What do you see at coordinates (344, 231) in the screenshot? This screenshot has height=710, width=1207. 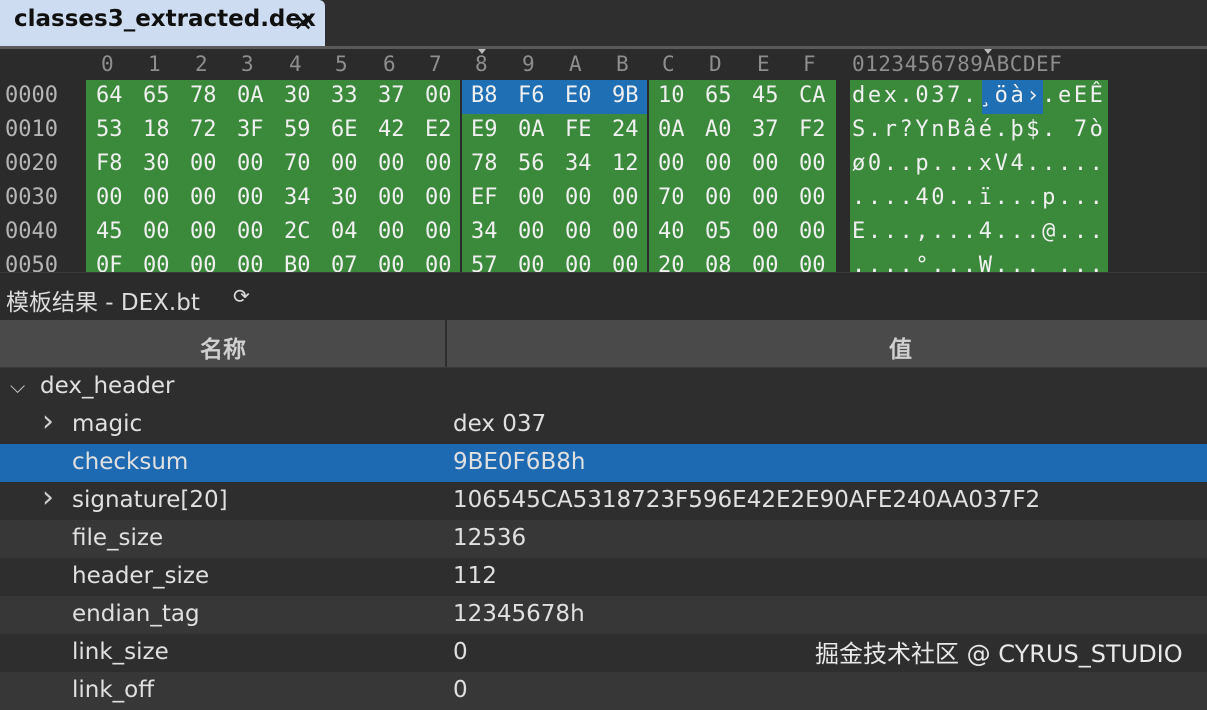 I see `hex-byte: 04` at bounding box center [344, 231].